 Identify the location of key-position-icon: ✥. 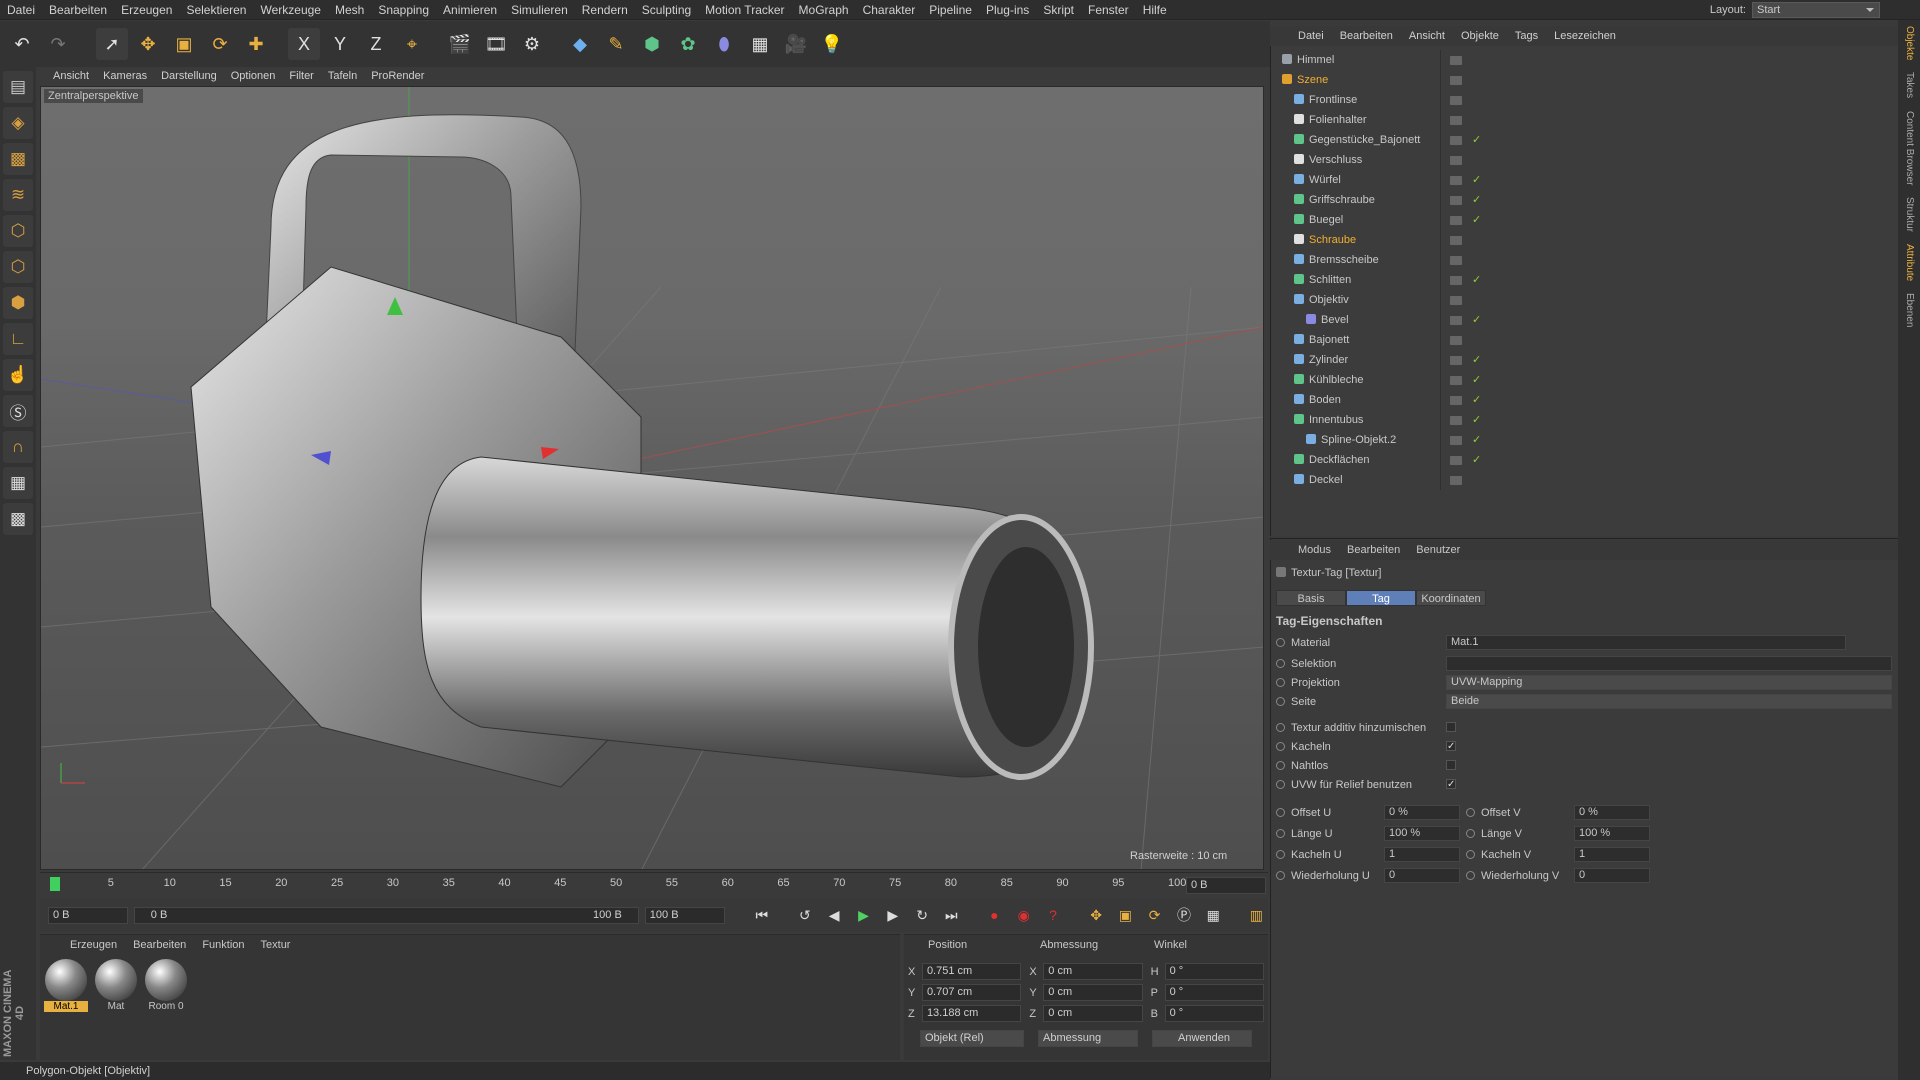
(1095, 915).